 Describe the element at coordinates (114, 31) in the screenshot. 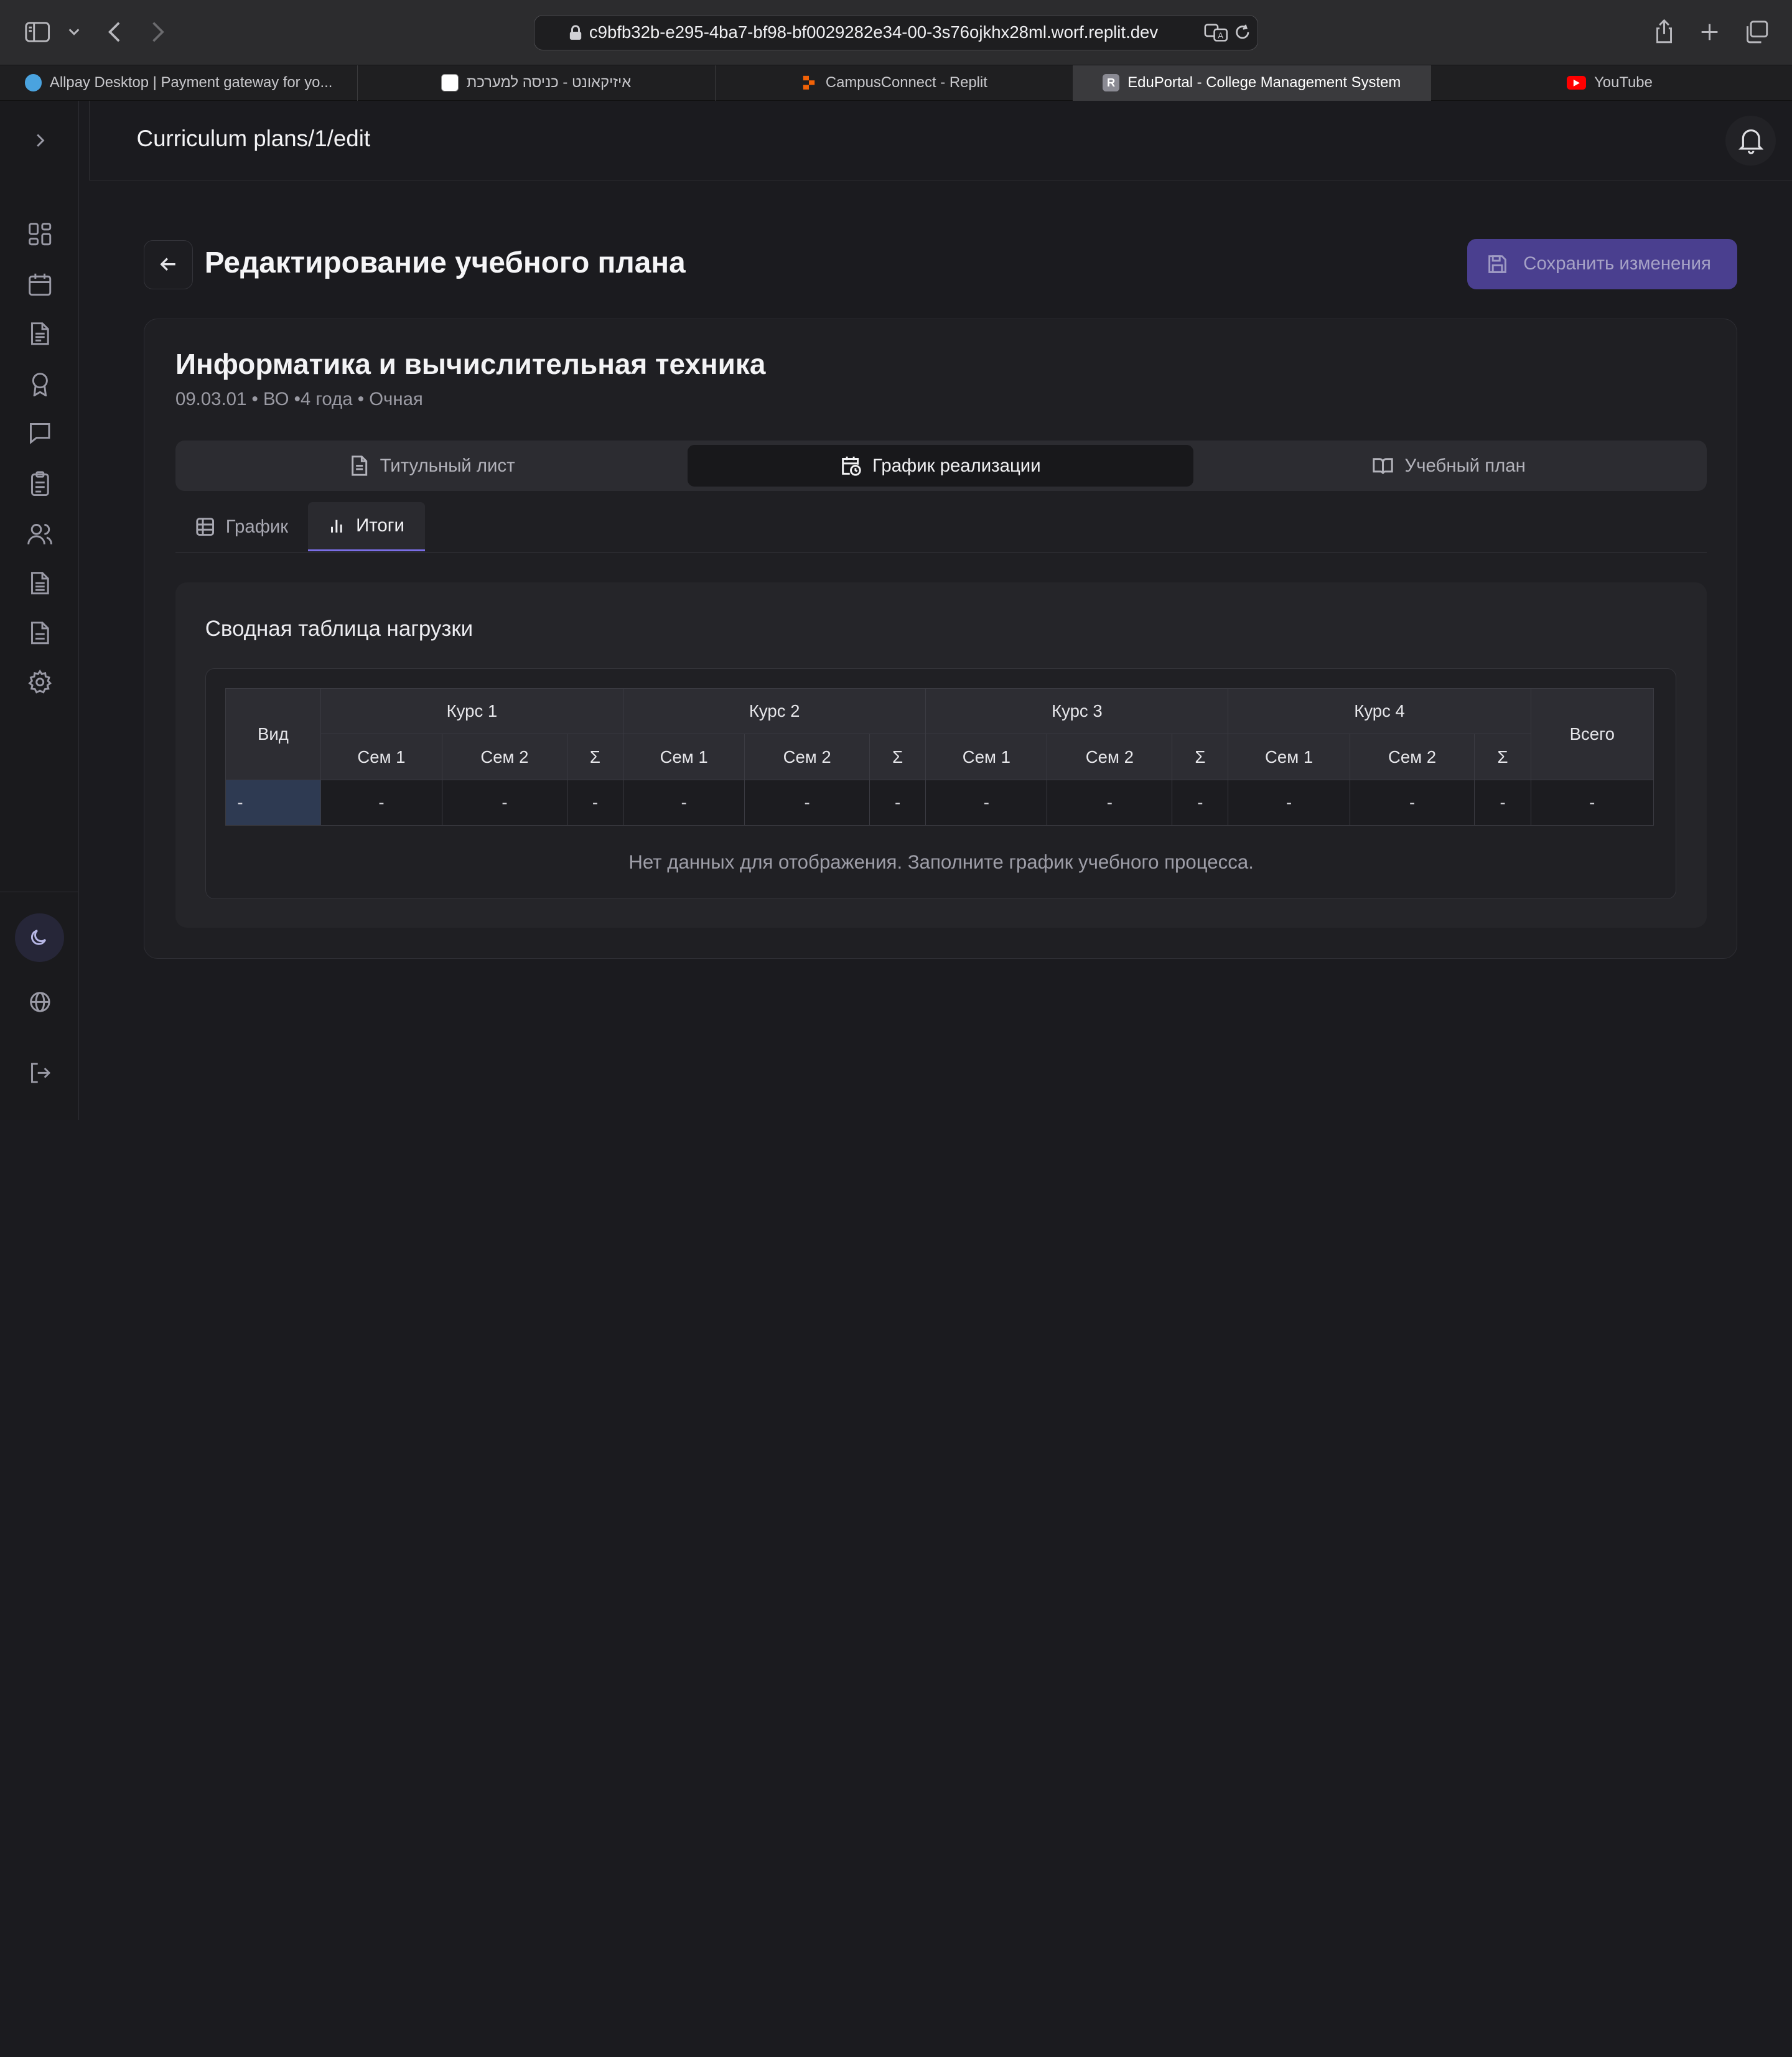

I see `back-arrow-icon` at that location.